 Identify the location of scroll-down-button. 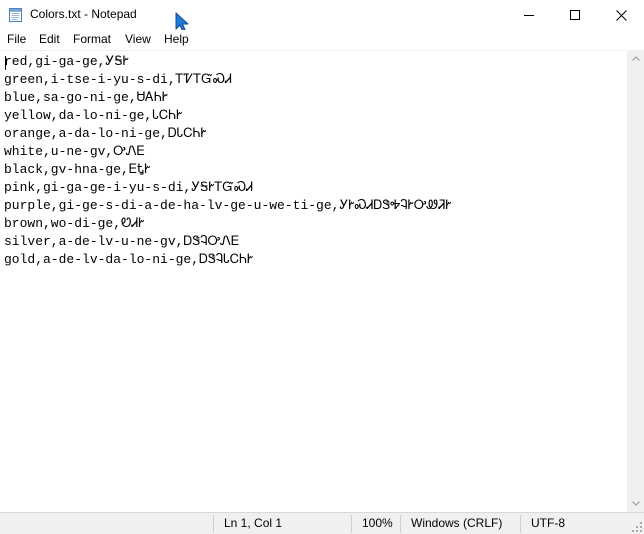
(635, 503).